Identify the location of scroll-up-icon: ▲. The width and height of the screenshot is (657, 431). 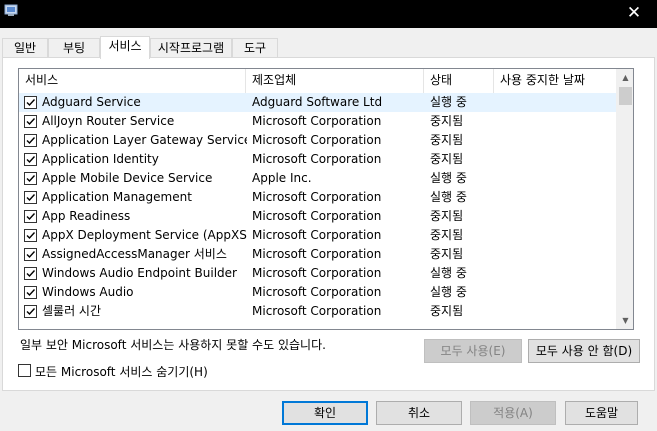
(625, 77).